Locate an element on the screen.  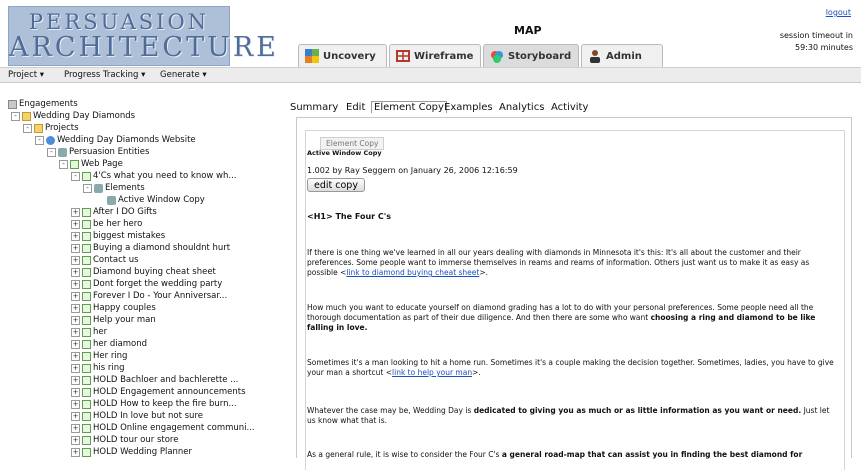
tree-item: + her diamond is located at coordinates (109, 344).